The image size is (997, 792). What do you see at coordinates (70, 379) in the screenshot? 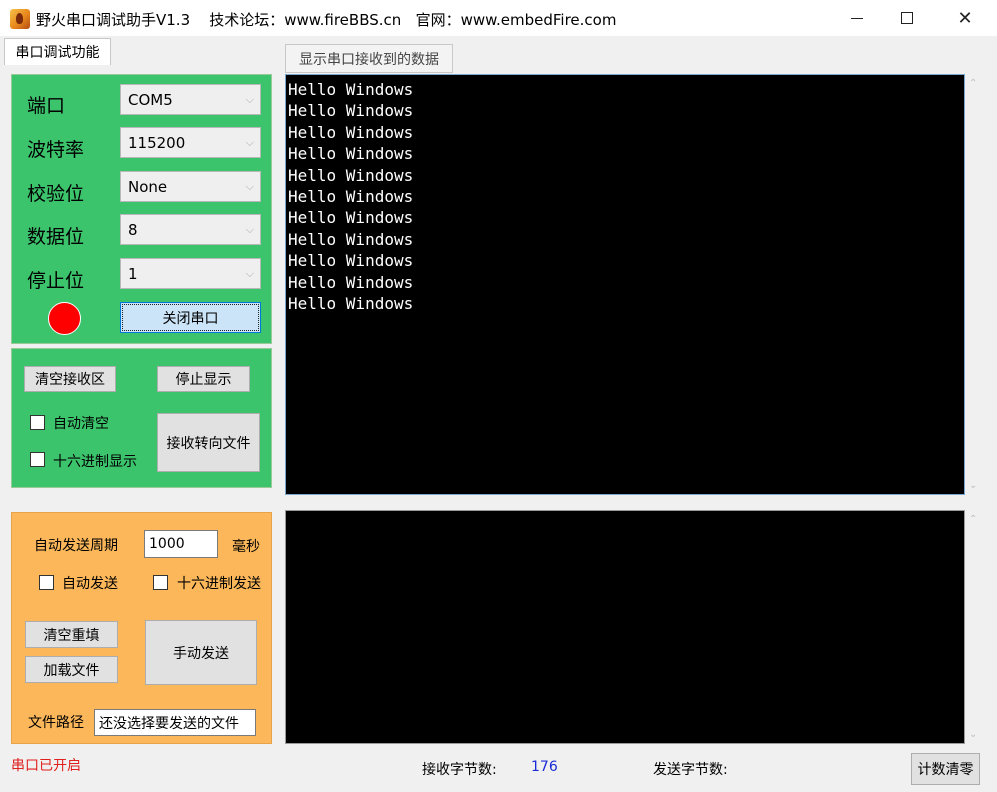
I see `clear-receive-button: 清空接收区` at bounding box center [70, 379].